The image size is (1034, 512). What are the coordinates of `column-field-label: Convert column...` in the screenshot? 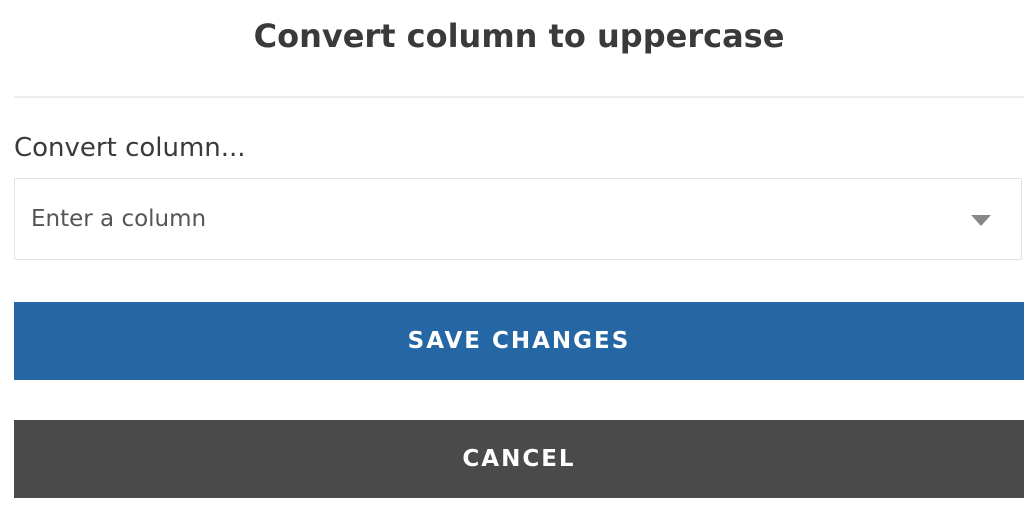 It's located at (130, 148).